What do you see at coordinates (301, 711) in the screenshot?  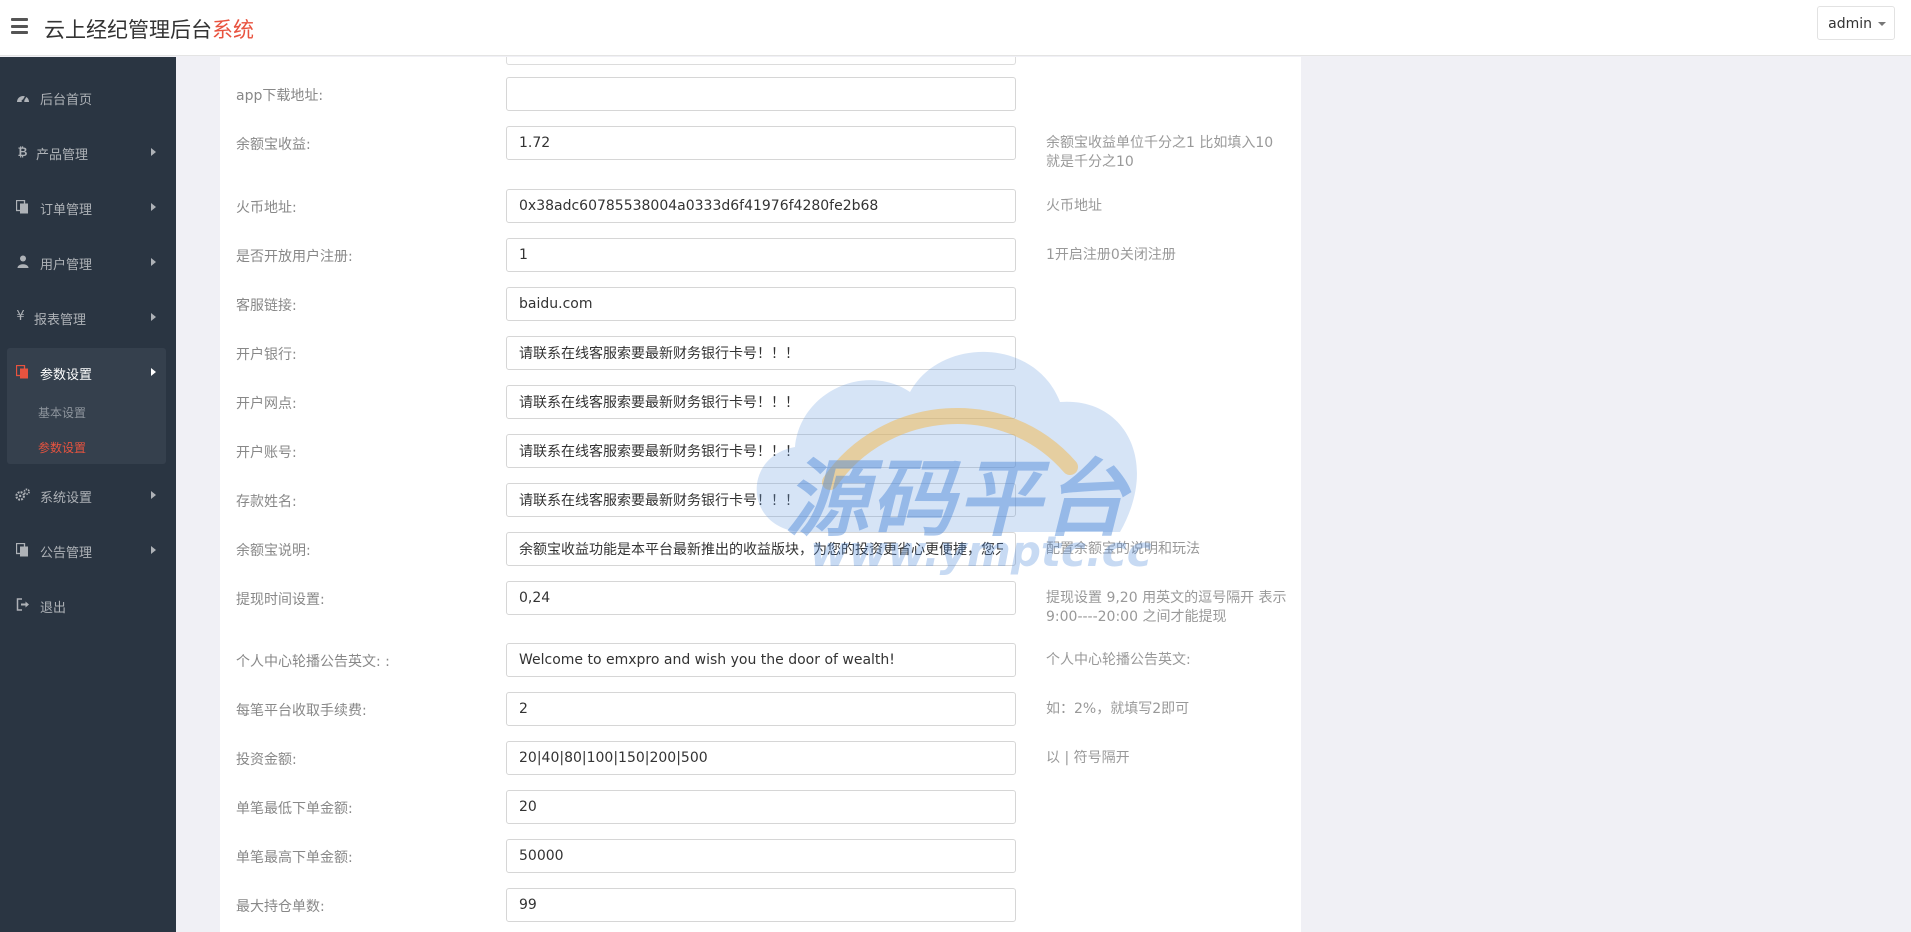 I see `field-label: 每笔平台收取手续费:` at bounding box center [301, 711].